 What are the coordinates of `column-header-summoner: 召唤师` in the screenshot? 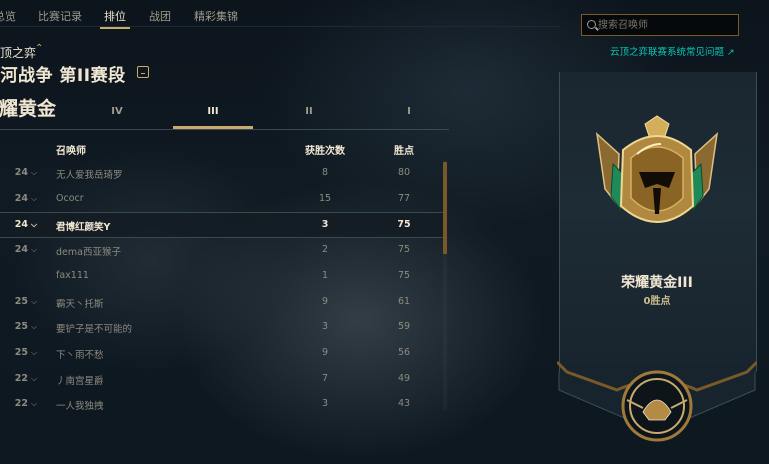 It's located at (71, 151).